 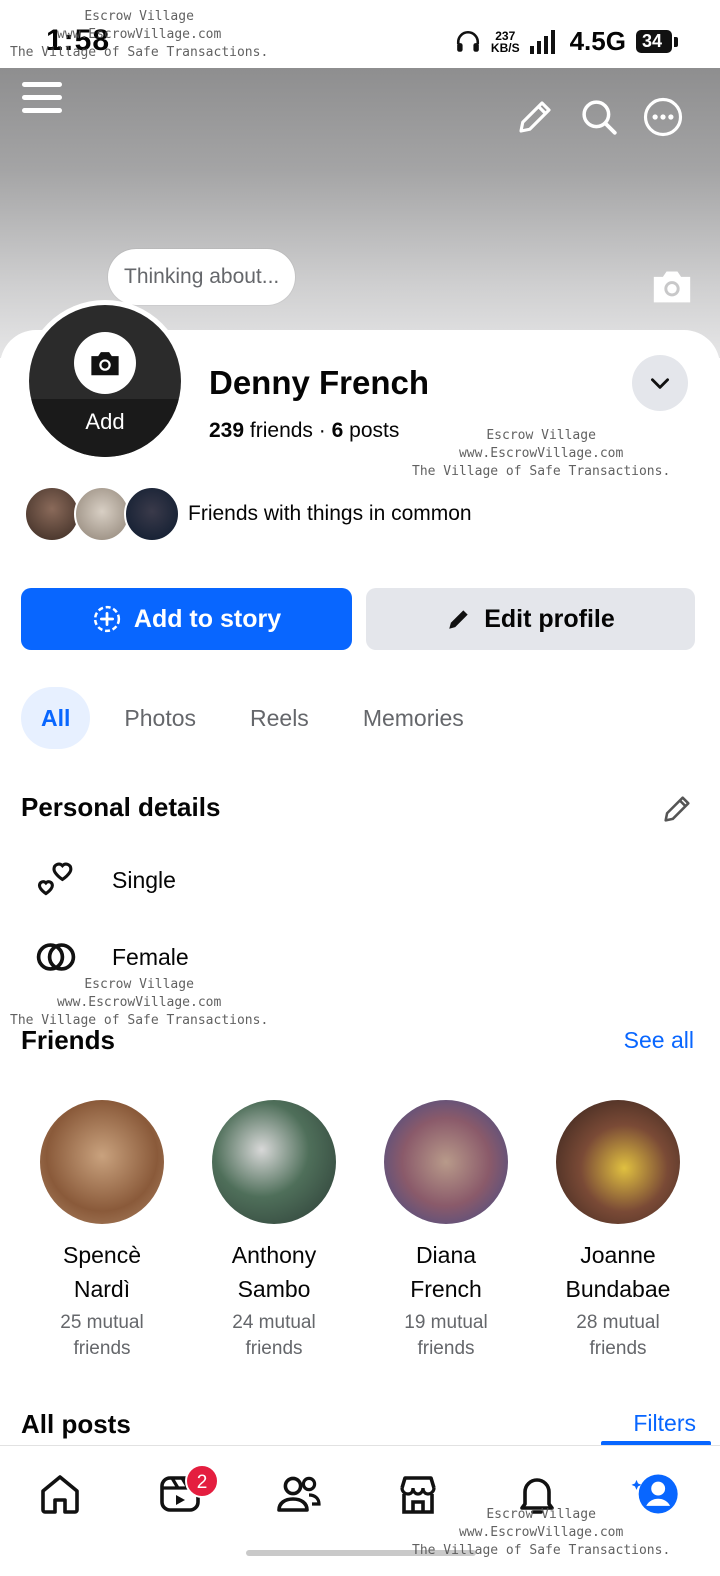 What do you see at coordinates (374, 430) in the screenshot?
I see `posts-word: posts` at bounding box center [374, 430].